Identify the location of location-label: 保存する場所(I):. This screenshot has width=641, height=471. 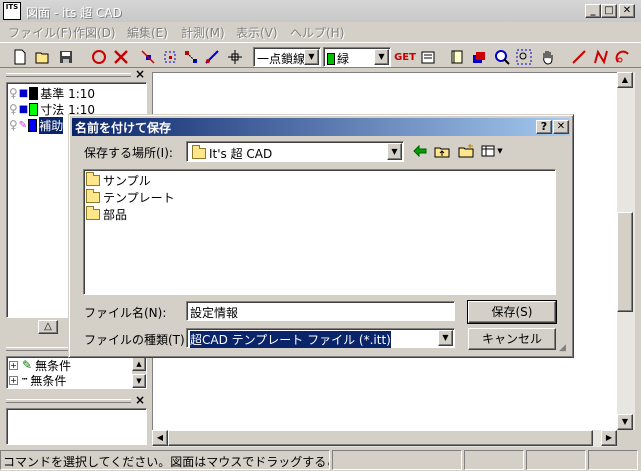
(128, 153).